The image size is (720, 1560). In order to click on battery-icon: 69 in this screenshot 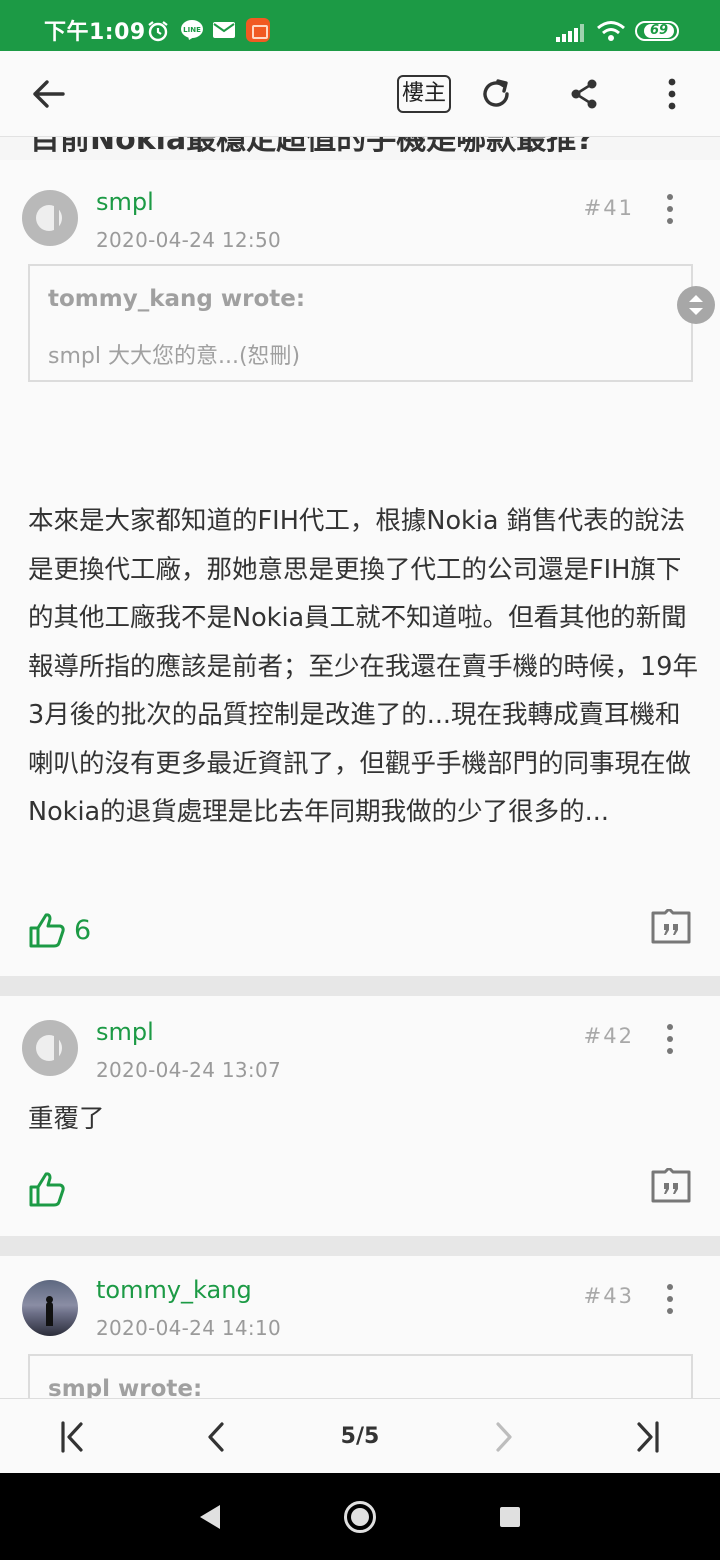, I will do `click(657, 31)`.